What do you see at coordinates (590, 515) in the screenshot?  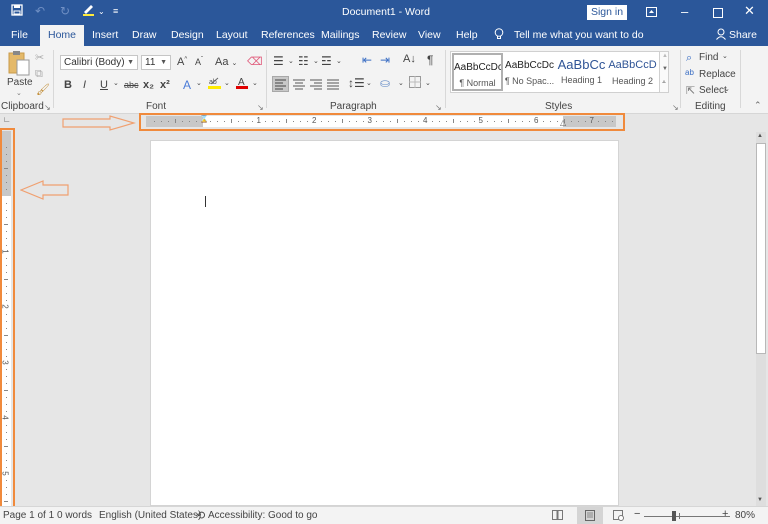 I see `print-layout-button` at bounding box center [590, 515].